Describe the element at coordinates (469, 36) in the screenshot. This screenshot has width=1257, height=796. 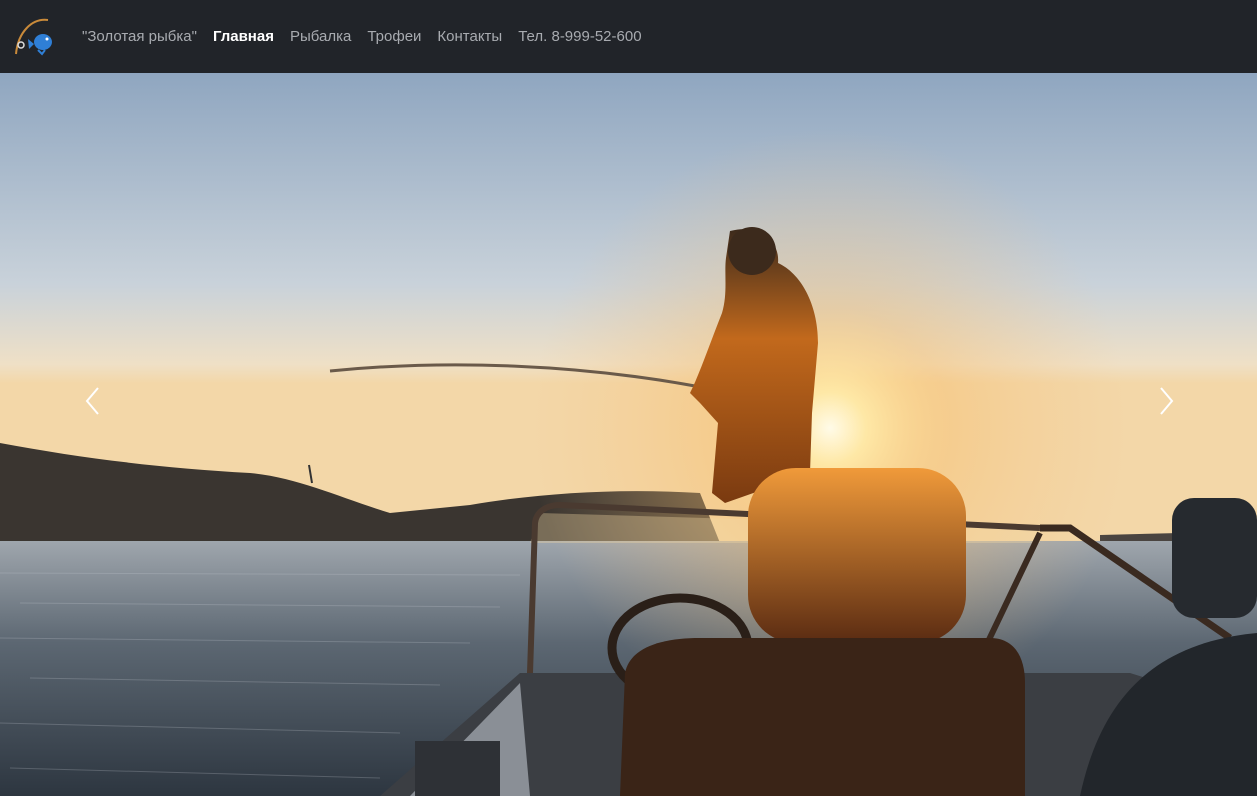
I see `nav-link-contacts: Контакты` at that location.